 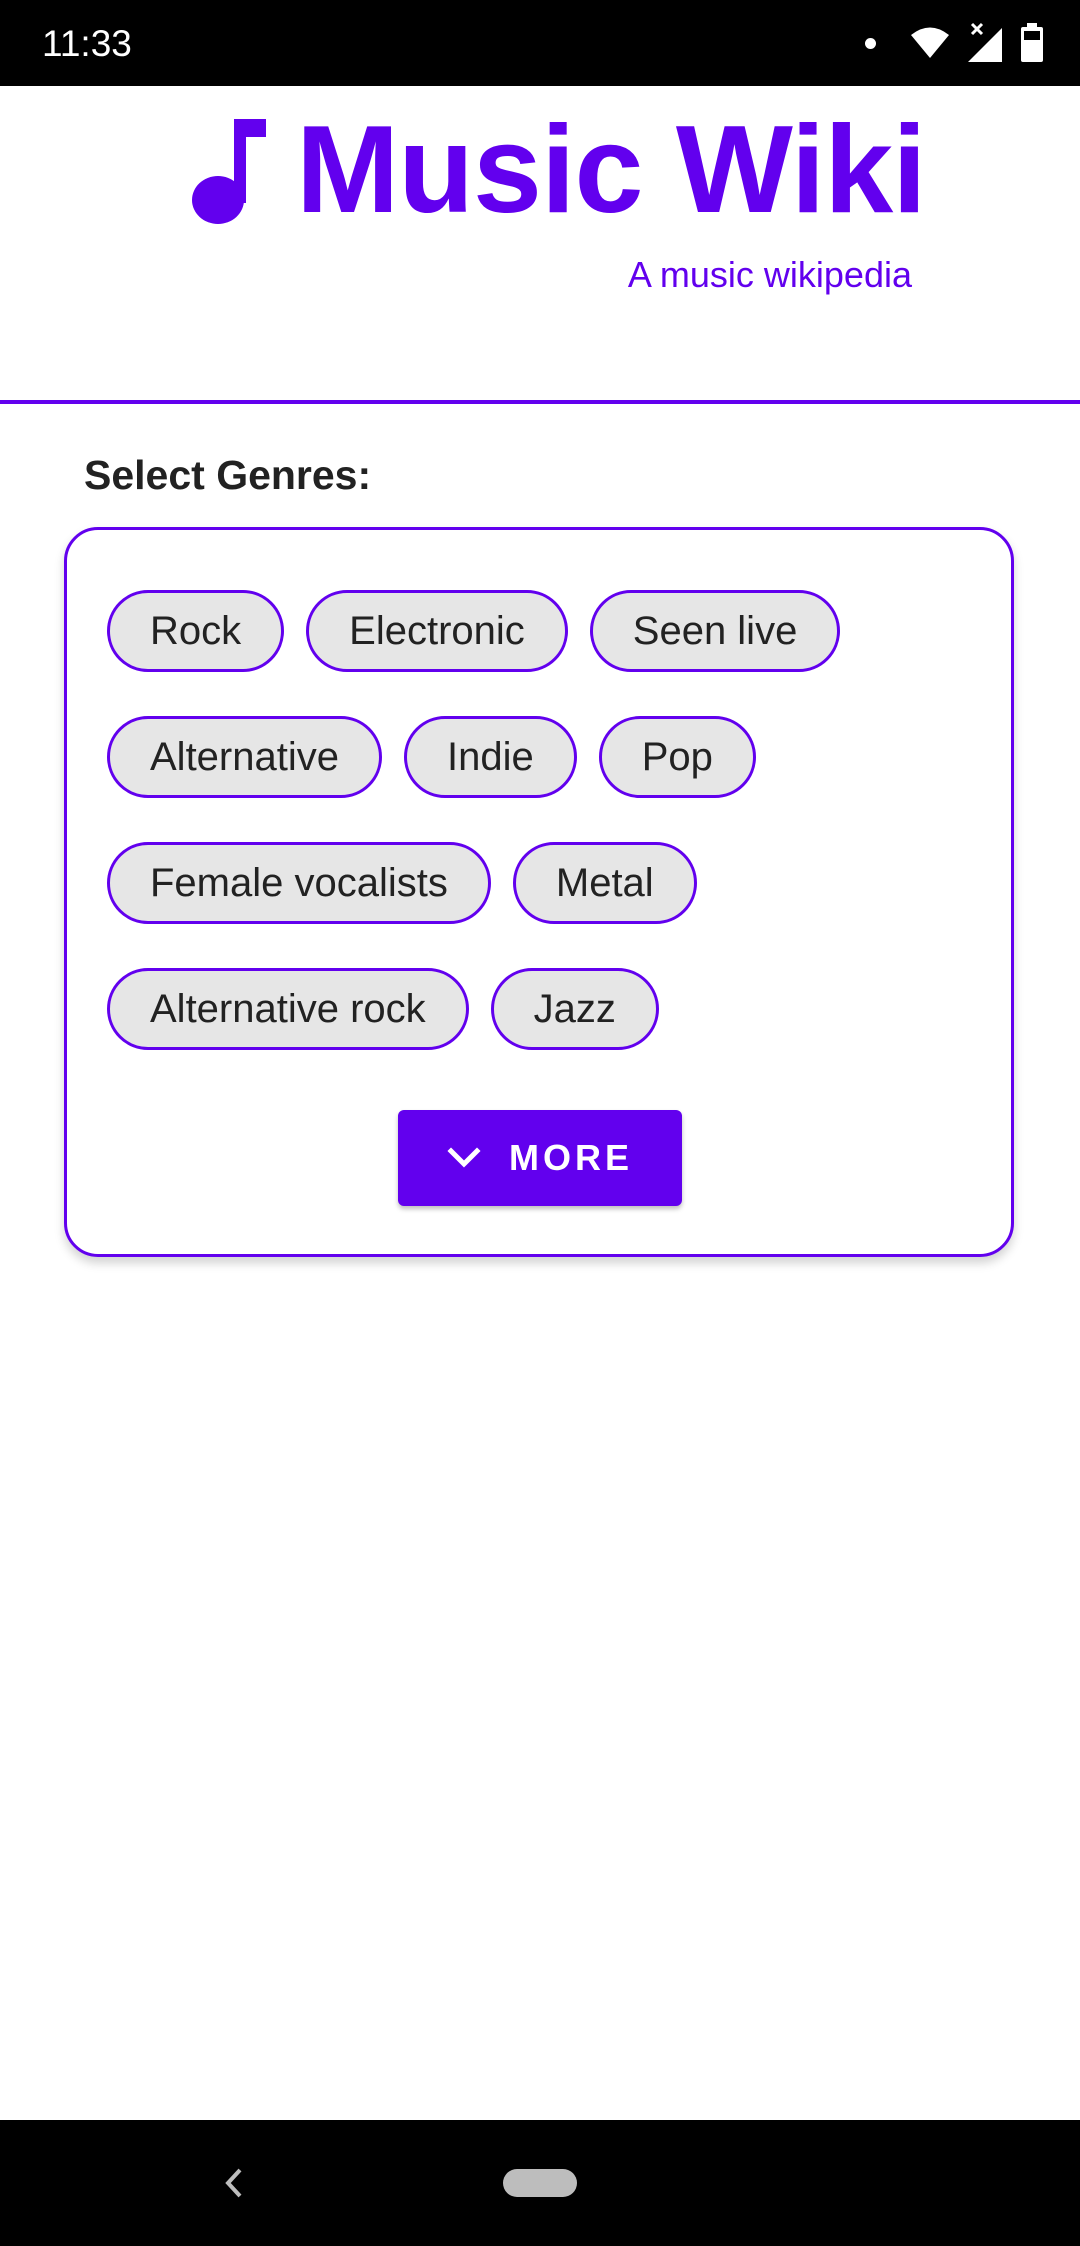 I want to click on genre-chip-alternative: Alternative, so click(x=244, y=757).